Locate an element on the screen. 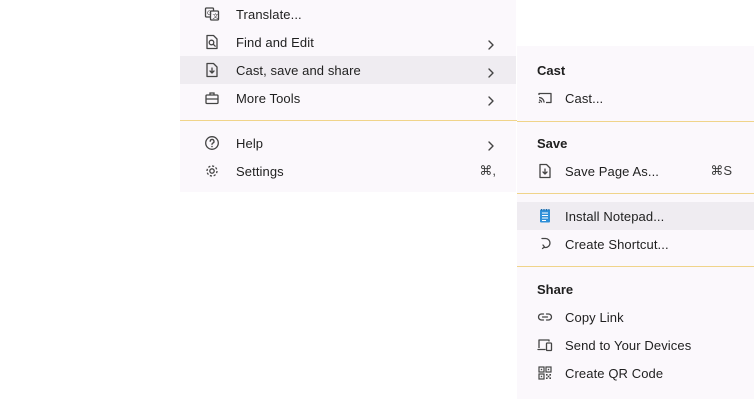  shortcut-arrow-icon is located at coordinates (545, 244).